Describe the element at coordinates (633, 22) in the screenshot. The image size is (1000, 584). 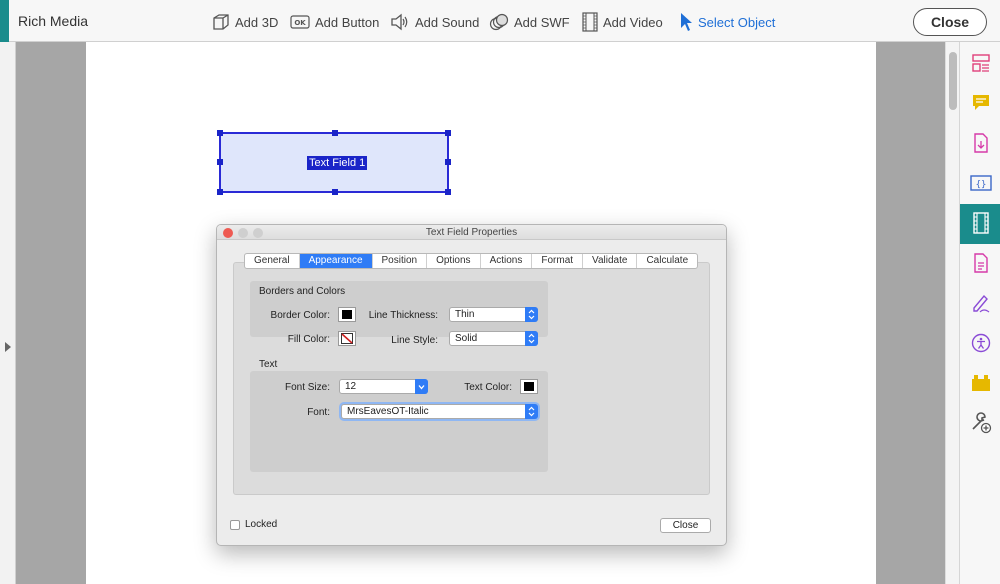
I see `add-video-label: Add Video` at that location.